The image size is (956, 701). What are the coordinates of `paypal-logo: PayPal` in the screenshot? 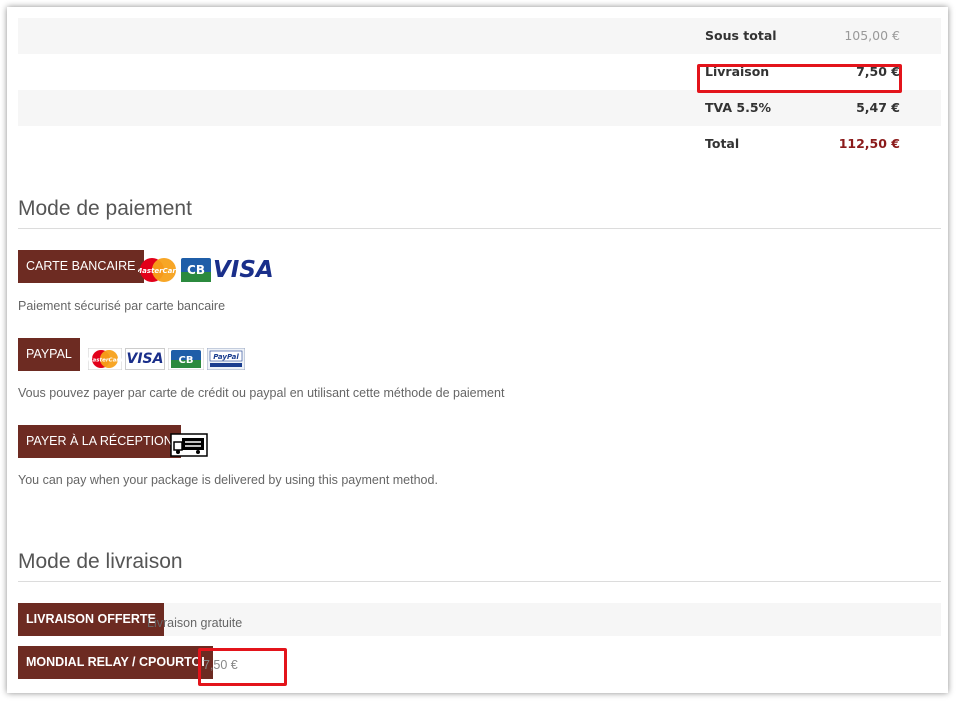 It's located at (226, 359).